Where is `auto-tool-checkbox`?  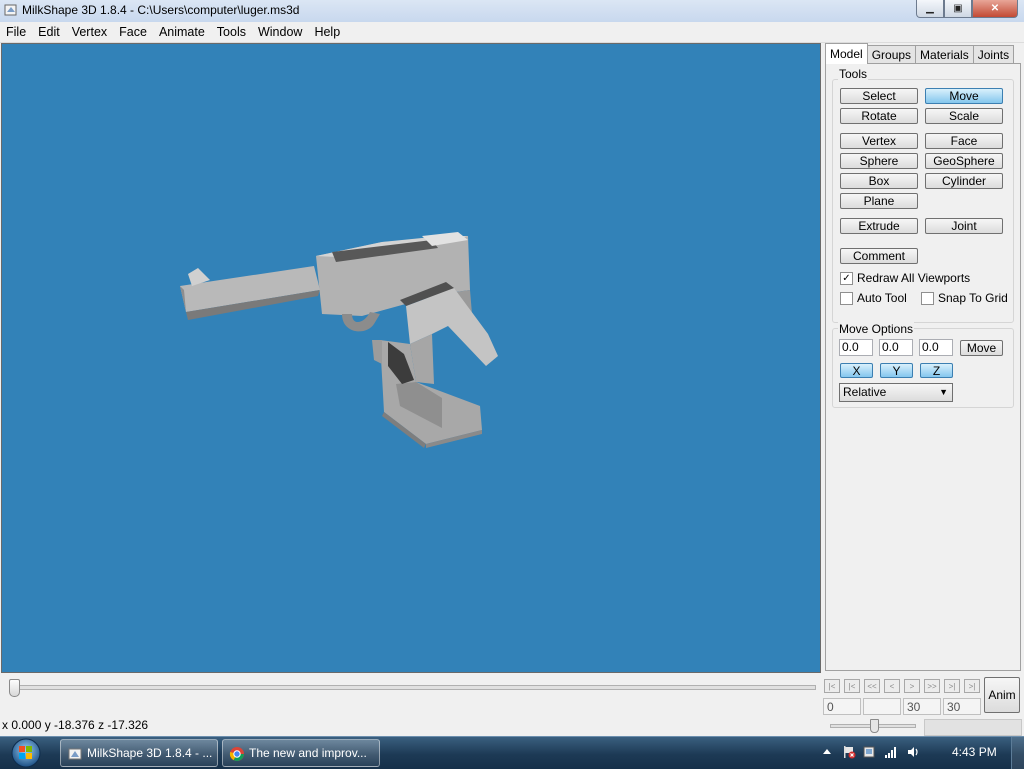
auto-tool-checkbox is located at coordinates (846, 298).